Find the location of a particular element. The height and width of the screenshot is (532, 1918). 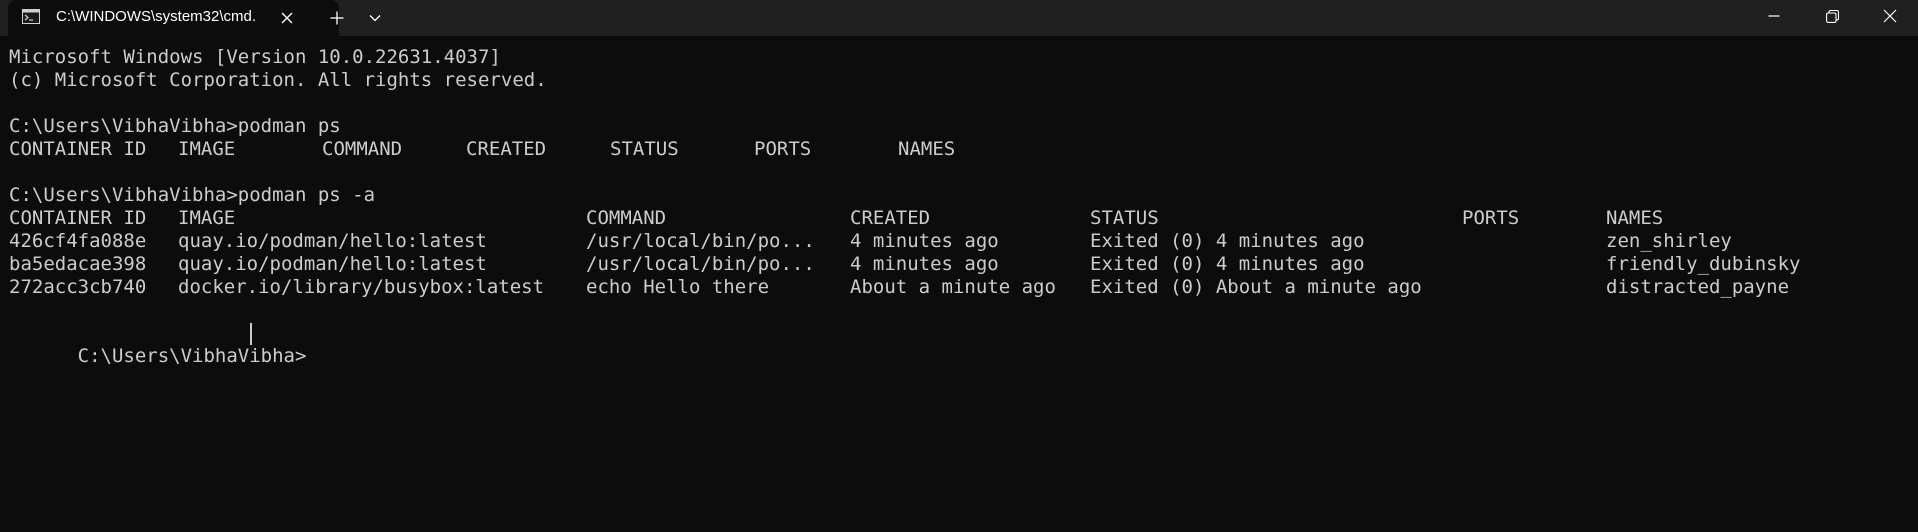

container-id: 272acc3cb740 is located at coordinates (78, 287).